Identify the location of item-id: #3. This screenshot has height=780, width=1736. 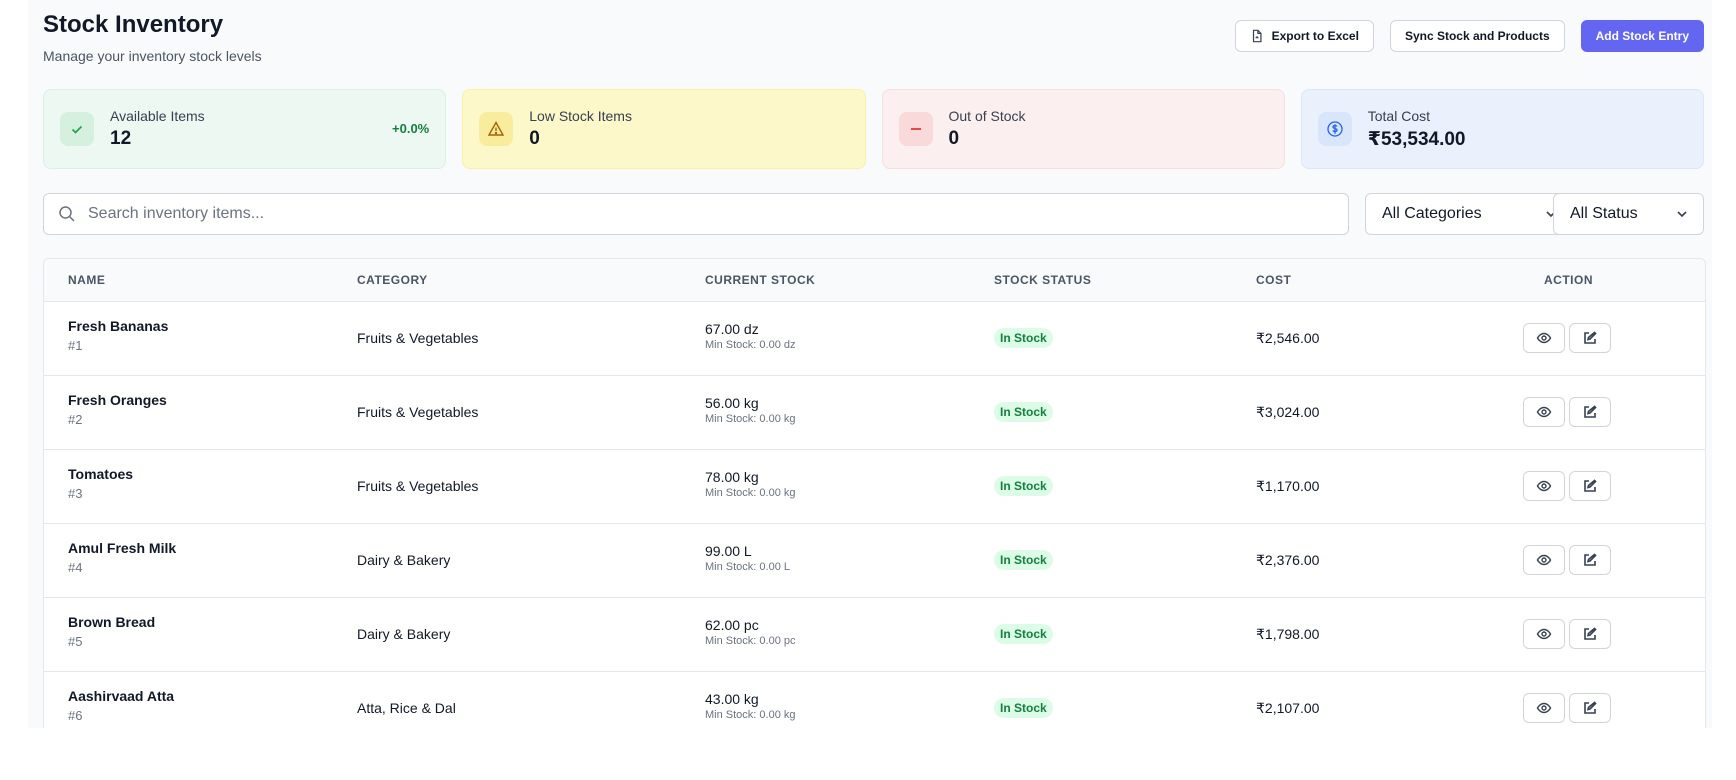
(75, 493).